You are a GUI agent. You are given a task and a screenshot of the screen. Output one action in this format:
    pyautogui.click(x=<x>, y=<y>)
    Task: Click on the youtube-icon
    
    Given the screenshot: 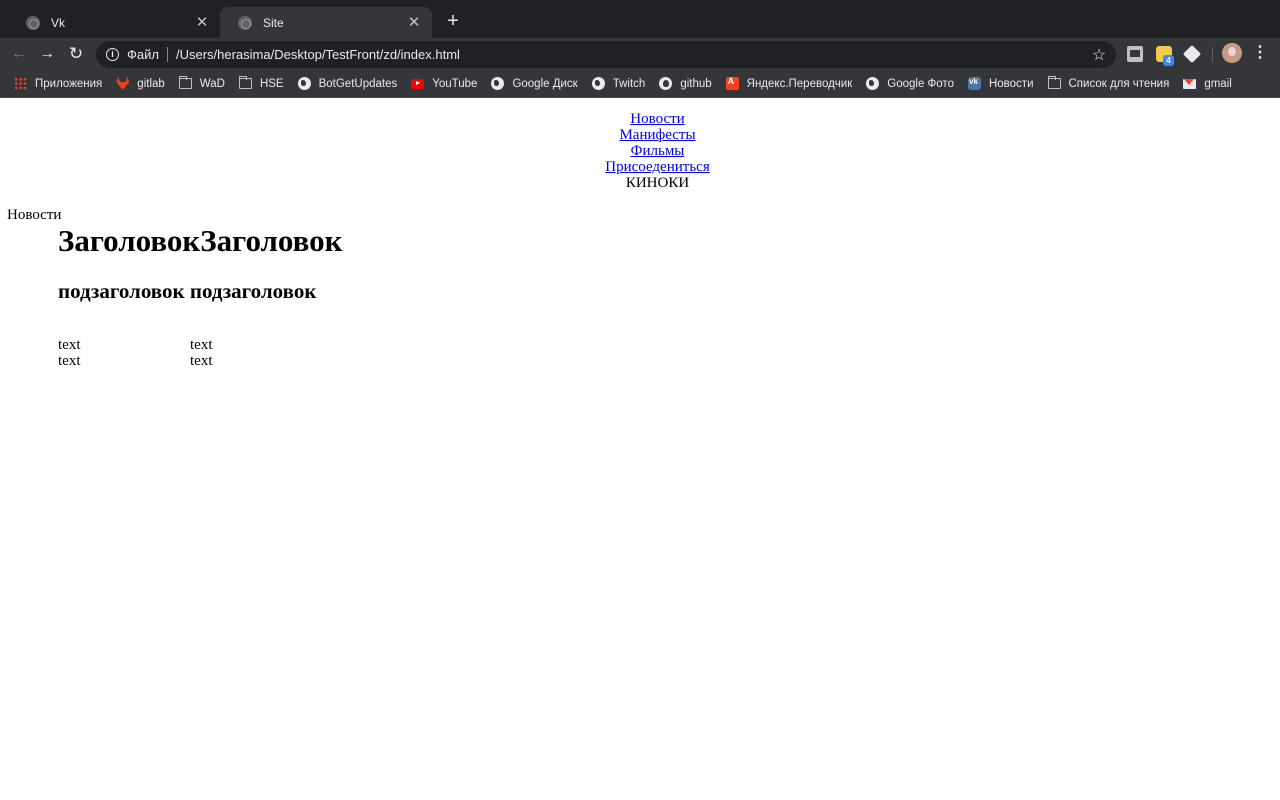 What is the action you would take?
    pyautogui.click(x=418, y=83)
    